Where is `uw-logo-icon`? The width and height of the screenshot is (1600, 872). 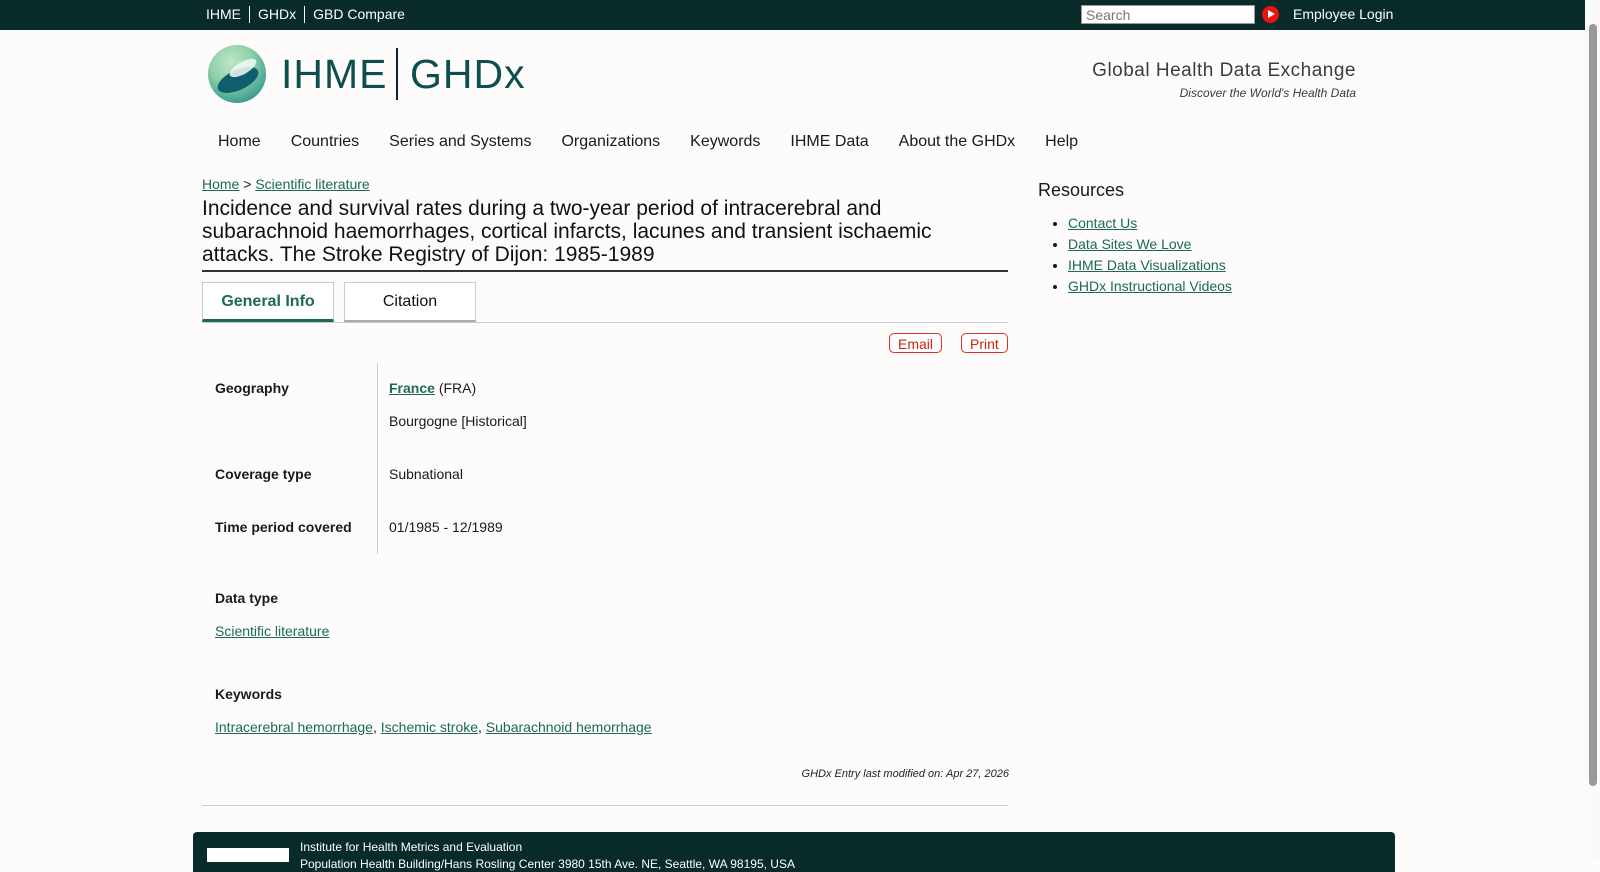 uw-logo-icon is located at coordinates (248, 855).